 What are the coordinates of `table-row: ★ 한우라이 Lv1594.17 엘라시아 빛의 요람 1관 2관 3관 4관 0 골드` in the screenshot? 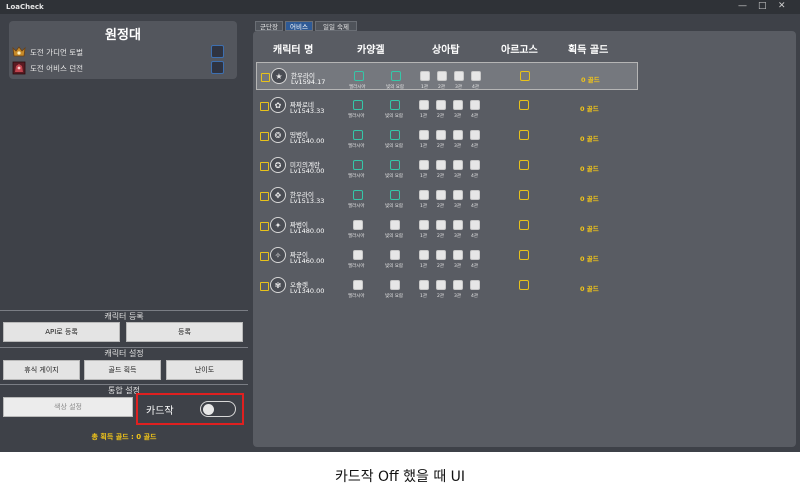 It's located at (447, 76).